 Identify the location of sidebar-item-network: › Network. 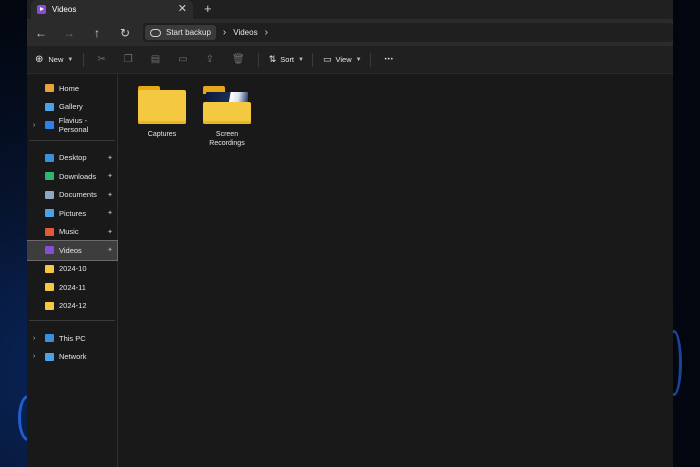
(72, 357).